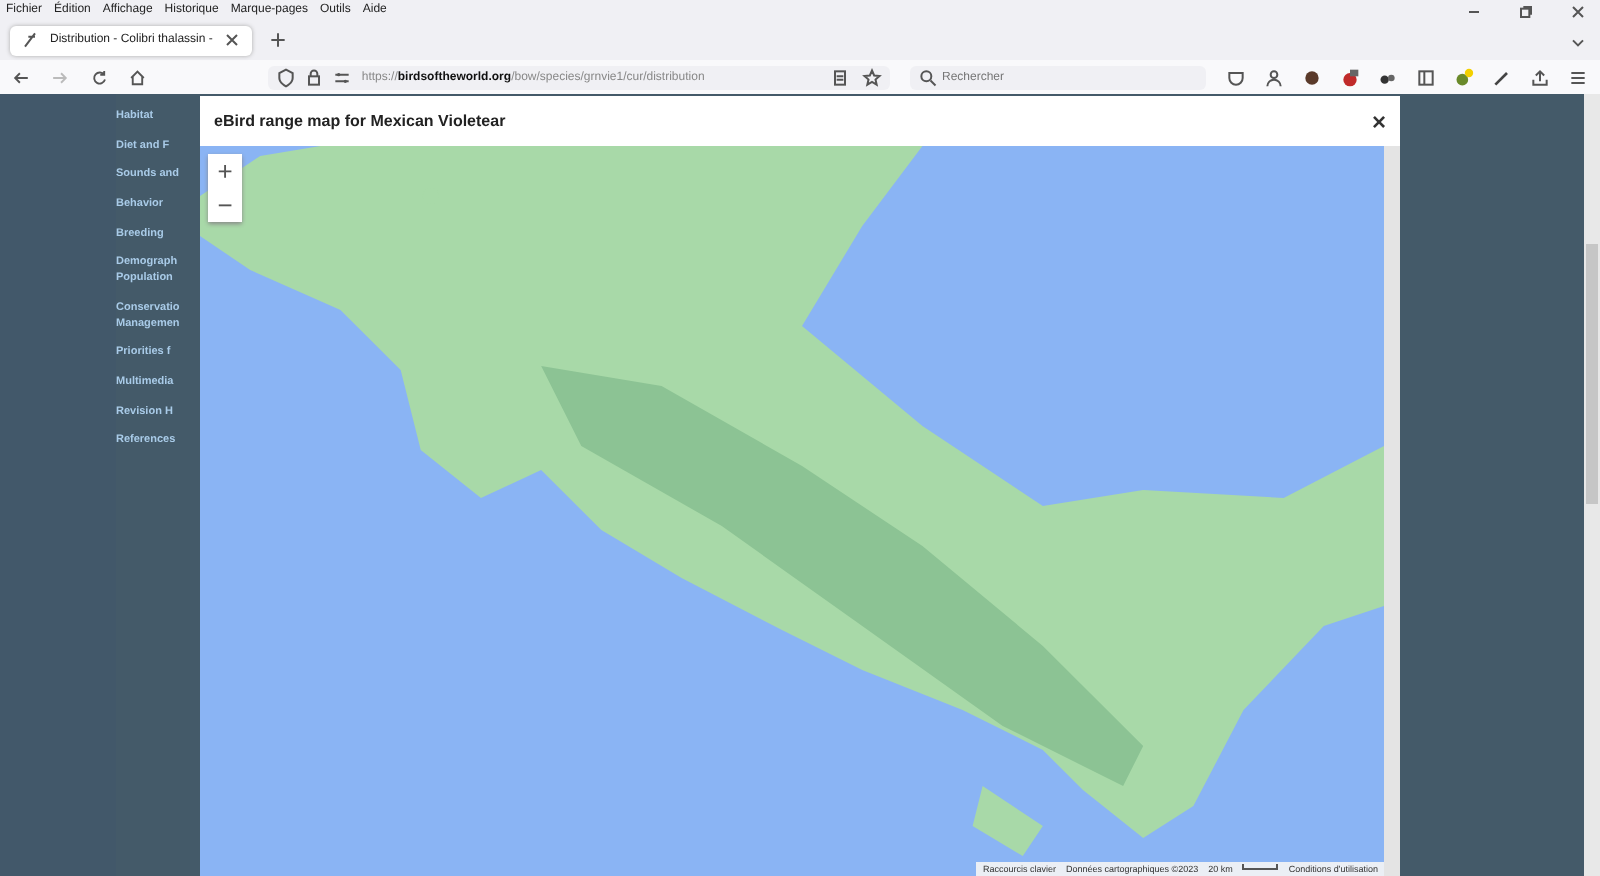 The width and height of the screenshot is (1600, 876). Describe the element at coordinates (1274, 77) in the screenshot. I see `person-icon` at that location.